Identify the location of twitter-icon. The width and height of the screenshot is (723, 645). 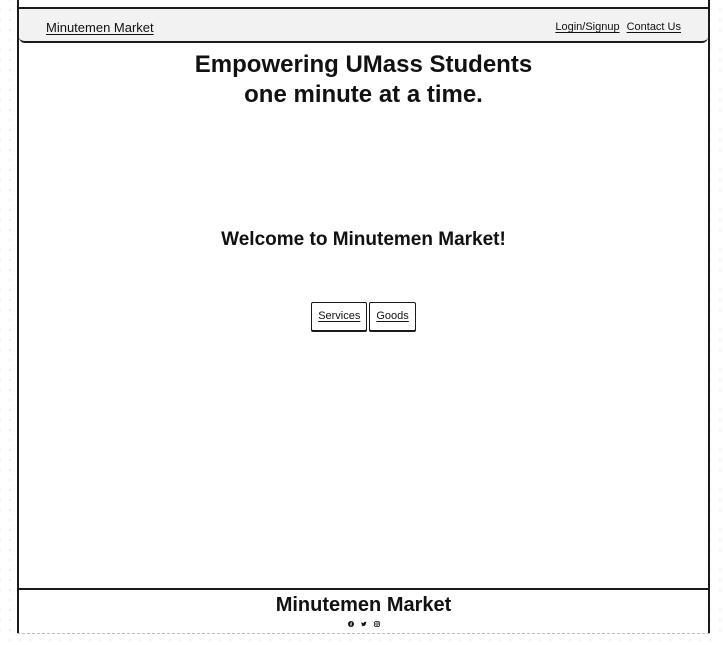
(363, 624).